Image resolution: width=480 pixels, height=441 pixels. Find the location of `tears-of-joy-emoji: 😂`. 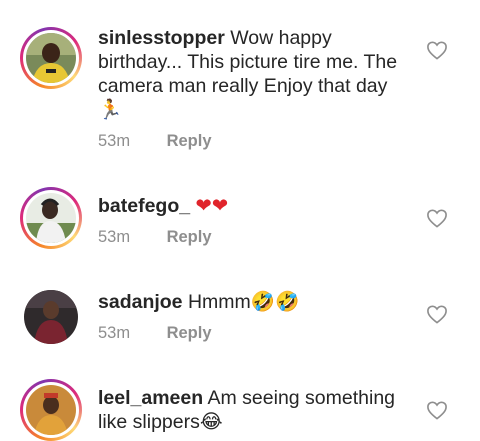

tears-of-joy-emoji: 😂 is located at coordinates (211, 421).